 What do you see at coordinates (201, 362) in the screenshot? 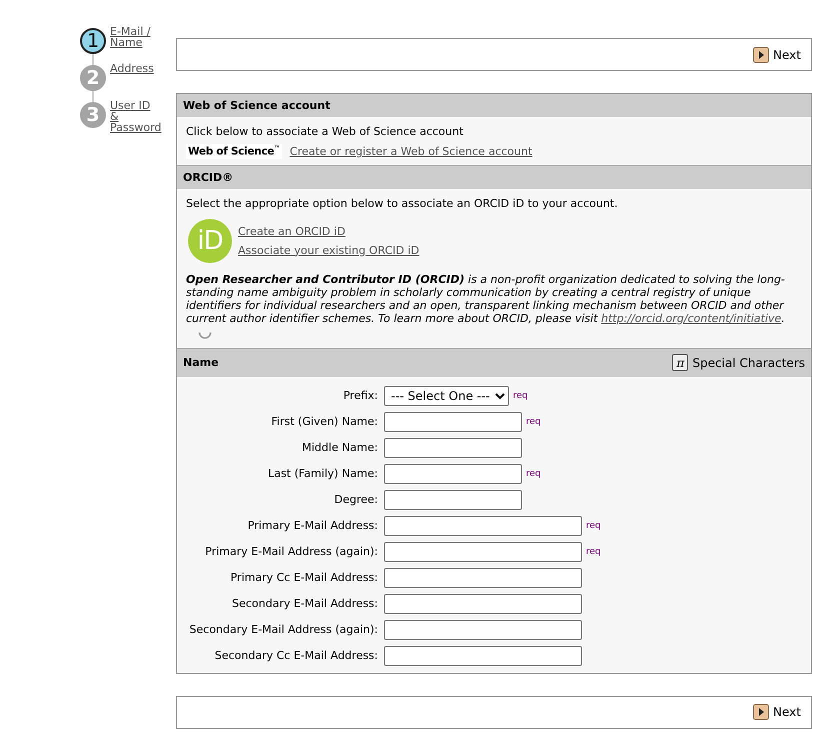
I see `section-title: Name` at bounding box center [201, 362].